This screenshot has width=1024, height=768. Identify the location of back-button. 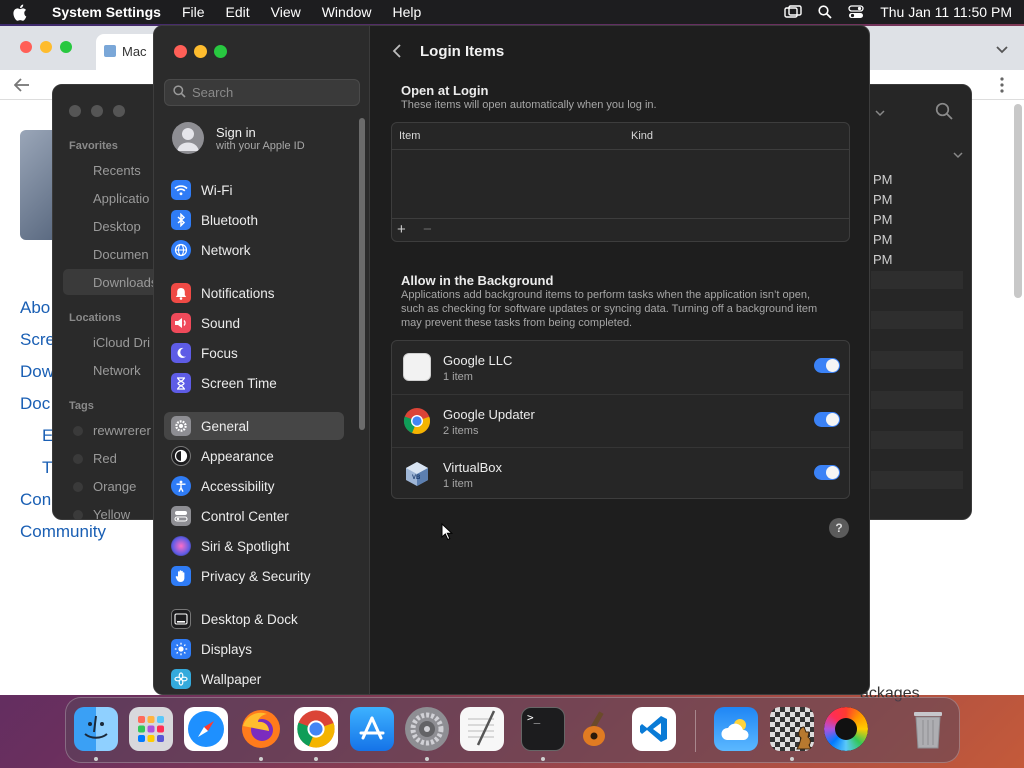
(397, 52).